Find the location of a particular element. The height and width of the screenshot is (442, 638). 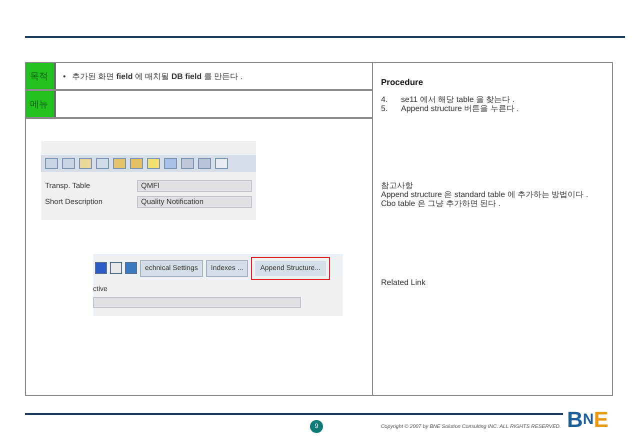

row-text: 추가된 화면 field 에 매치될 DB field 를 만든다 . is located at coordinates (157, 76).